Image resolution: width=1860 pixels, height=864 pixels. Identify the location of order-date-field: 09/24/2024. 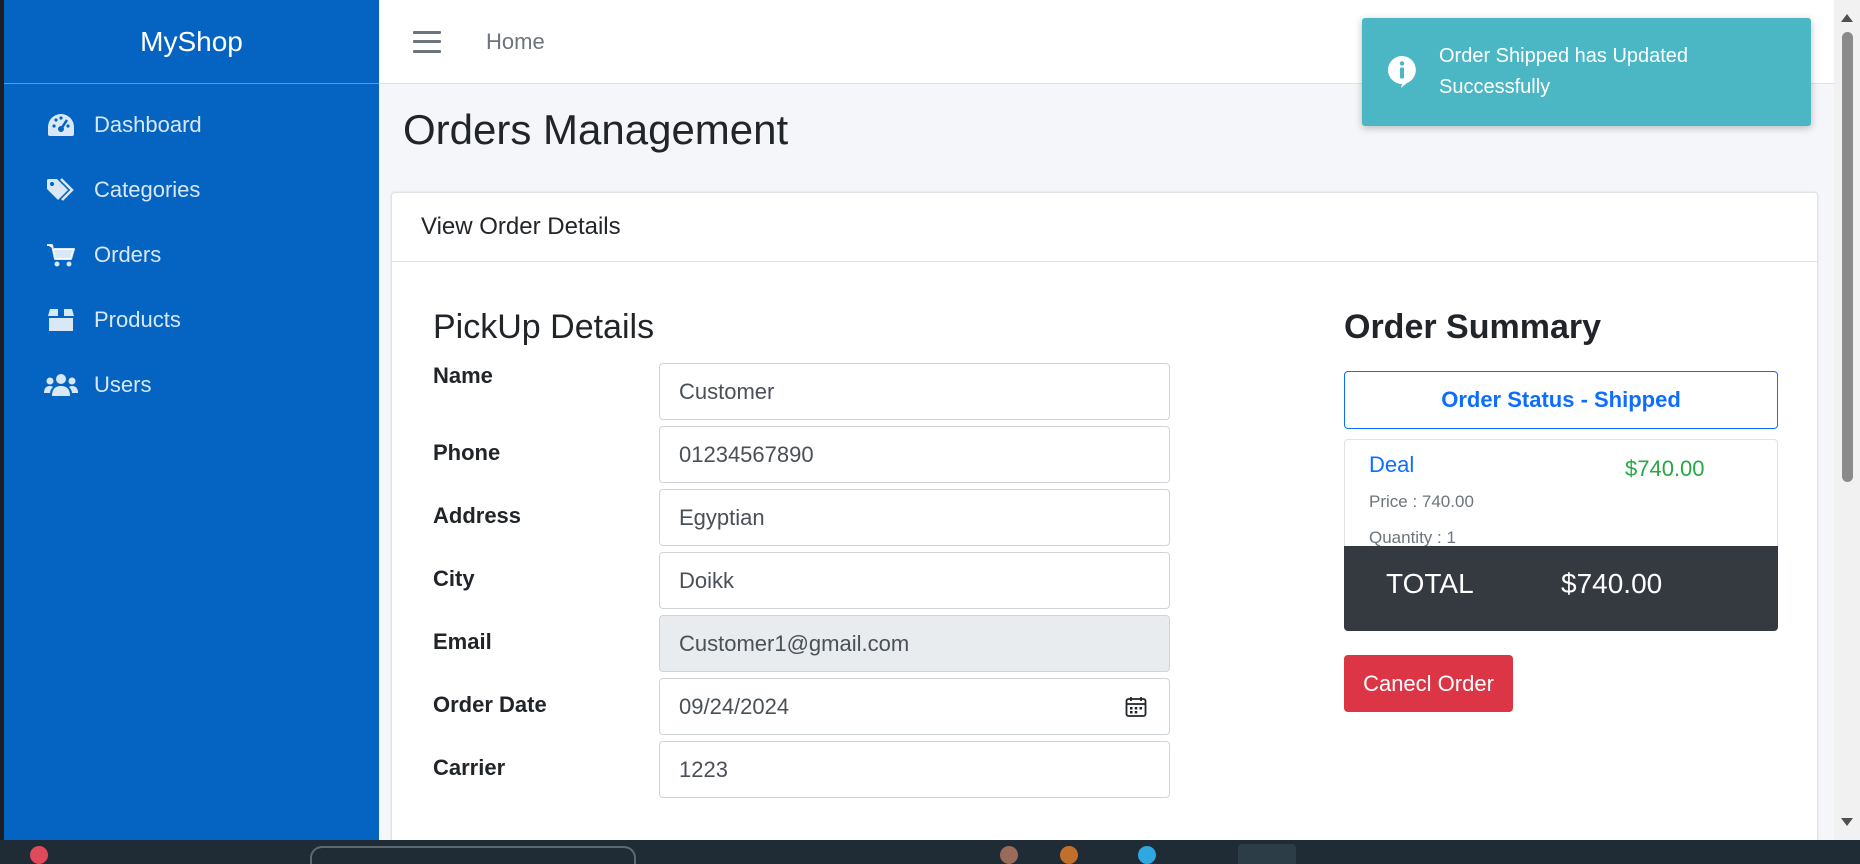
(914, 706).